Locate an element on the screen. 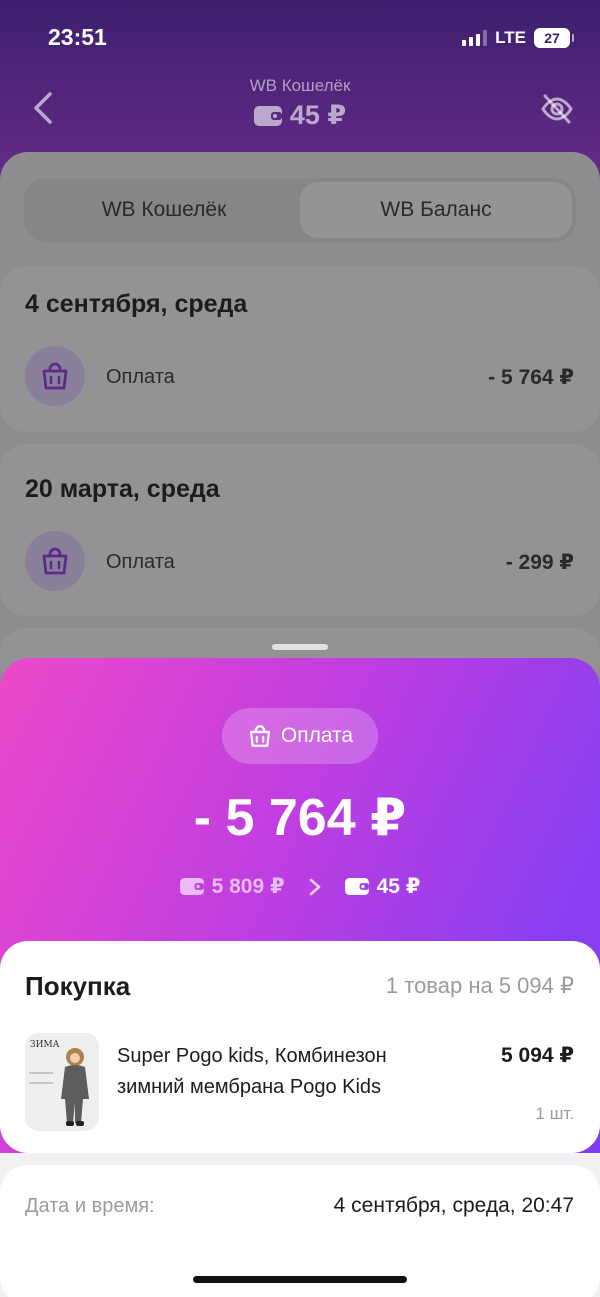 The width and height of the screenshot is (600, 1297). transaction-type-badge: Оплата is located at coordinates (300, 736).